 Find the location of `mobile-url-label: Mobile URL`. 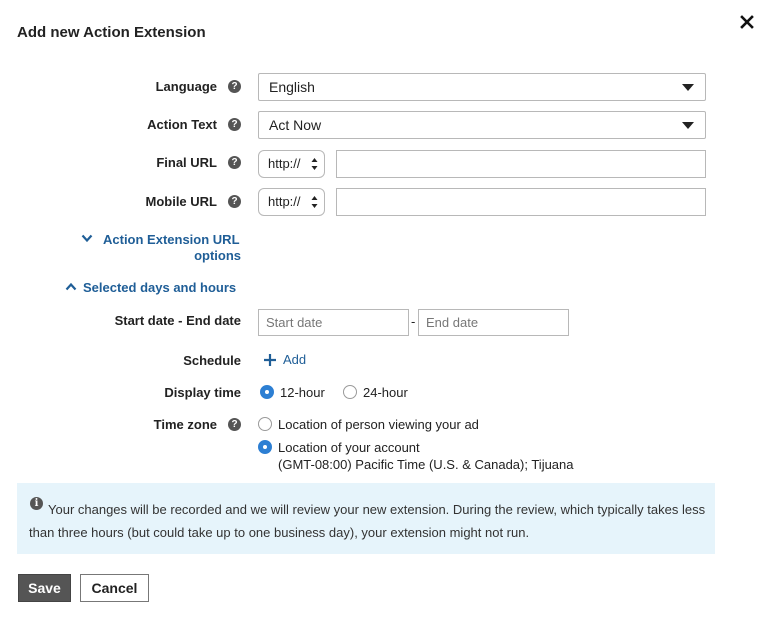

mobile-url-label: Mobile URL is located at coordinates (181, 201).